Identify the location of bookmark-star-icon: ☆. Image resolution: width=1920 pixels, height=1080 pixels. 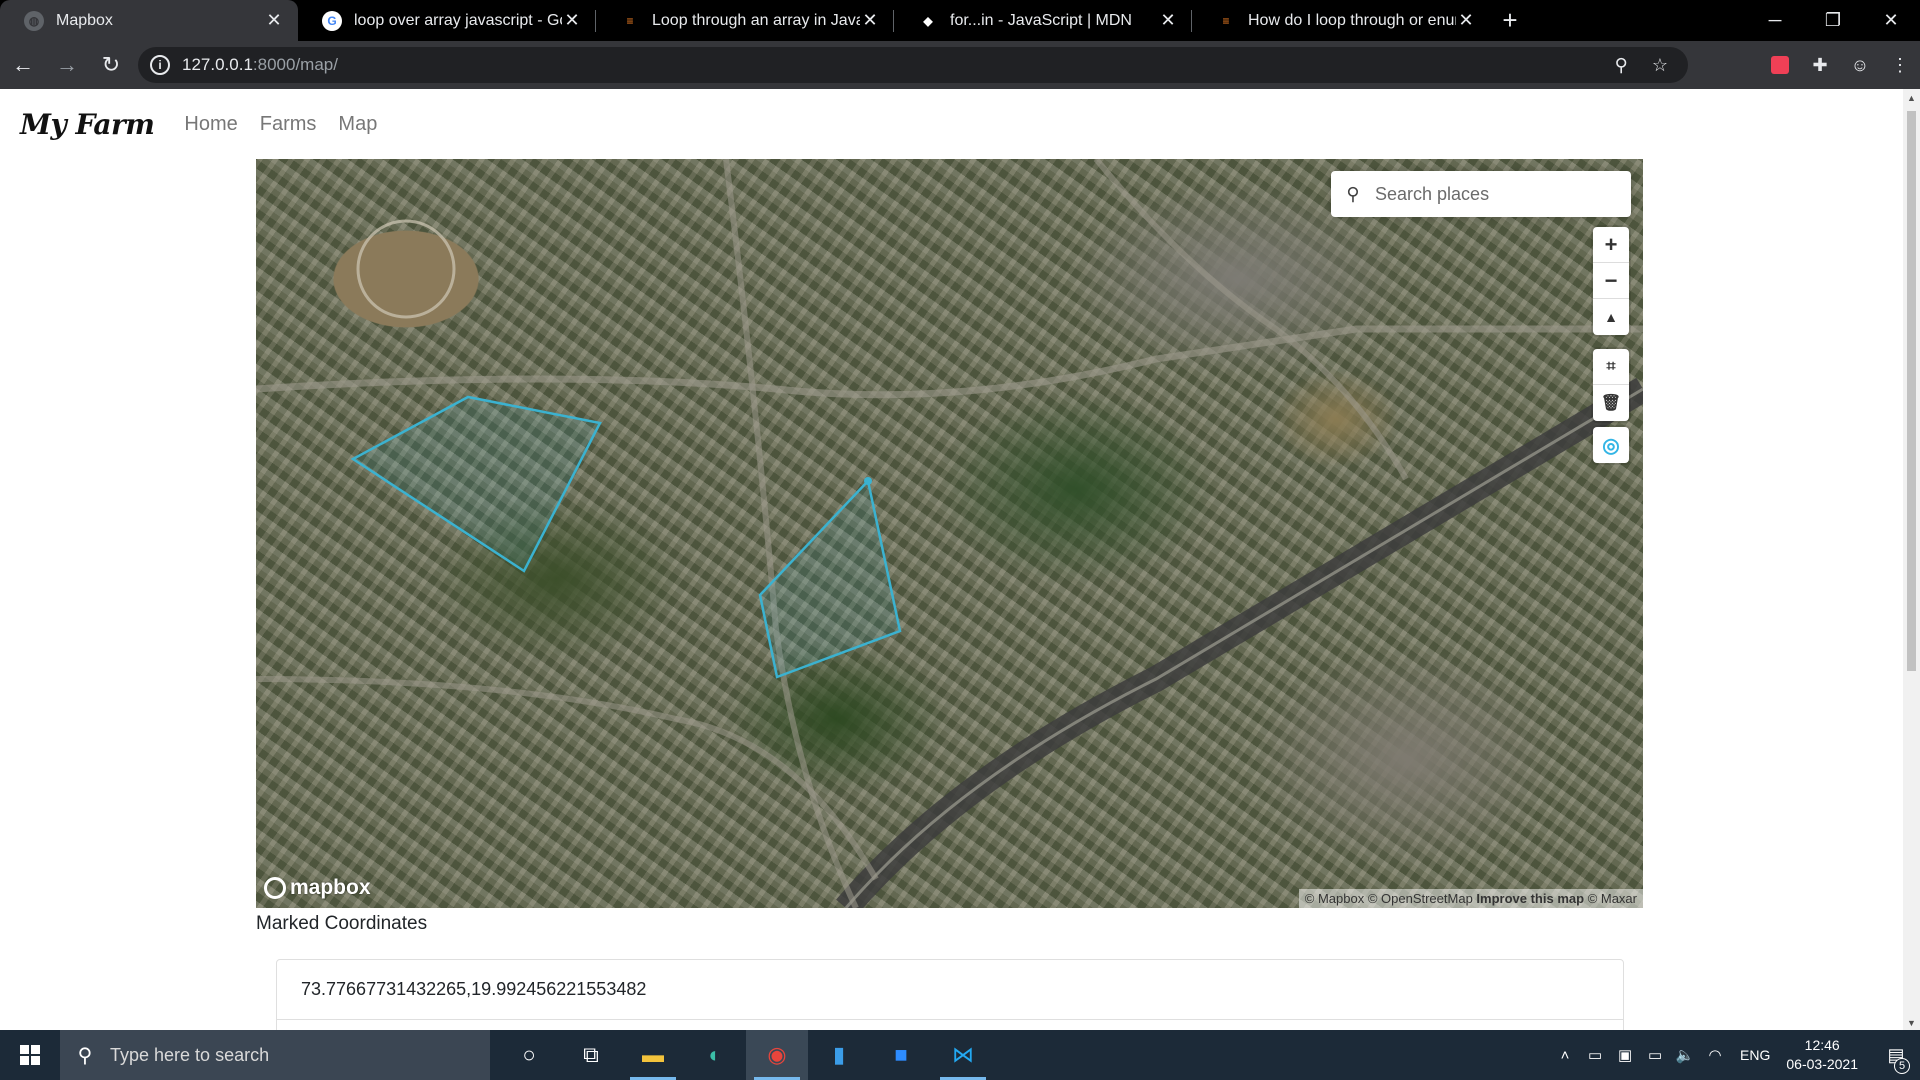
(1660, 65).